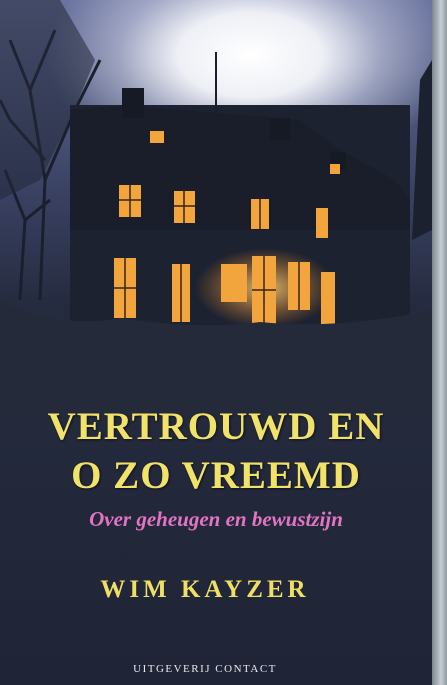  What do you see at coordinates (216, 426) in the screenshot?
I see `title-line-1: VERTROUWD EN` at bounding box center [216, 426].